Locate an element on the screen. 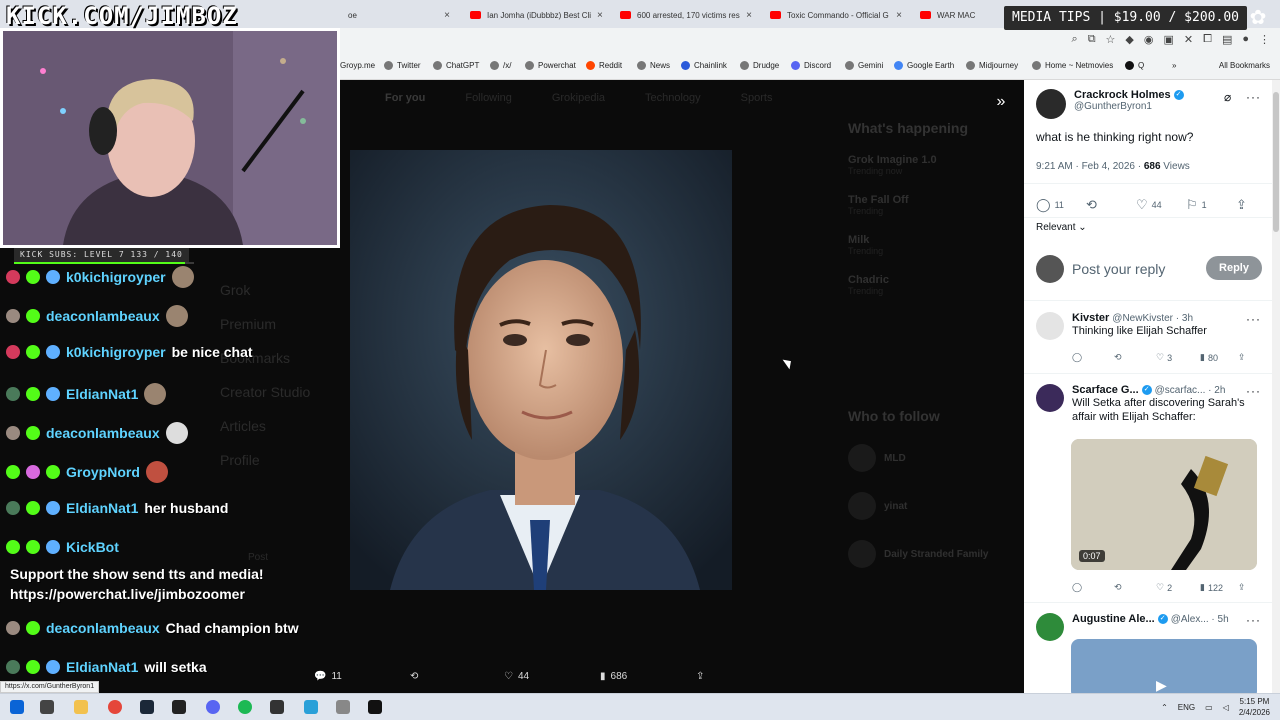 The width and height of the screenshot is (1280, 720). terminal-icon is located at coordinates (179, 707).